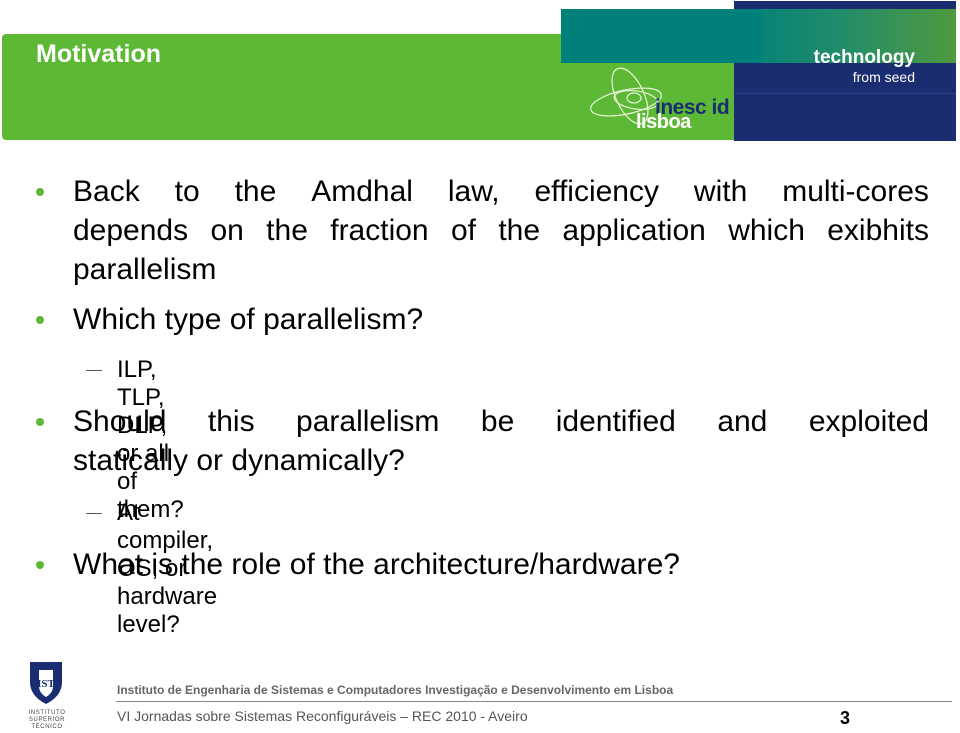 The width and height of the screenshot is (960, 733). What do you see at coordinates (248, 319) in the screenshot?
I see `bullet-parallelism-type: Which type of parallelism?` at bounding box center [248, 319].